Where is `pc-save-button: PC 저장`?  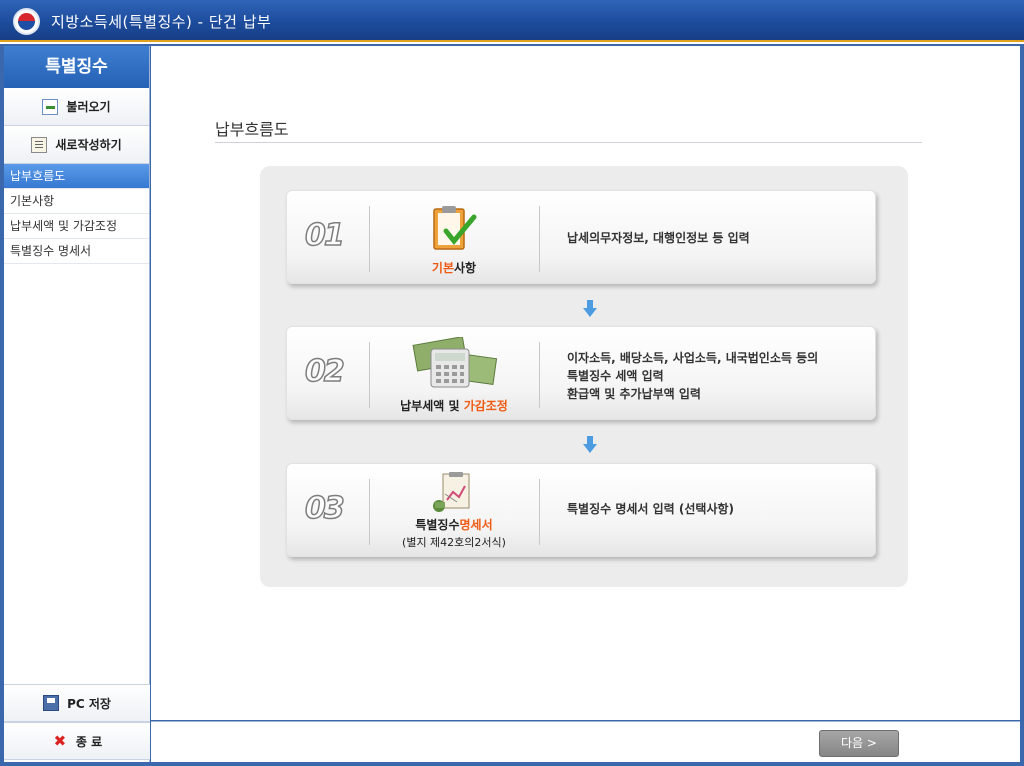
pc-save-button: PC 저장 is located at coordinates (77, 703).